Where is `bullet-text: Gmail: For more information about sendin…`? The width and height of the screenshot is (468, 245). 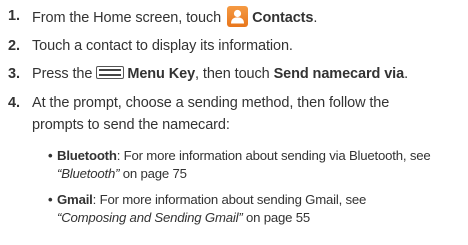 bullet-text: Gmail: For more information about sendin… is located at coordinates (211, 199).